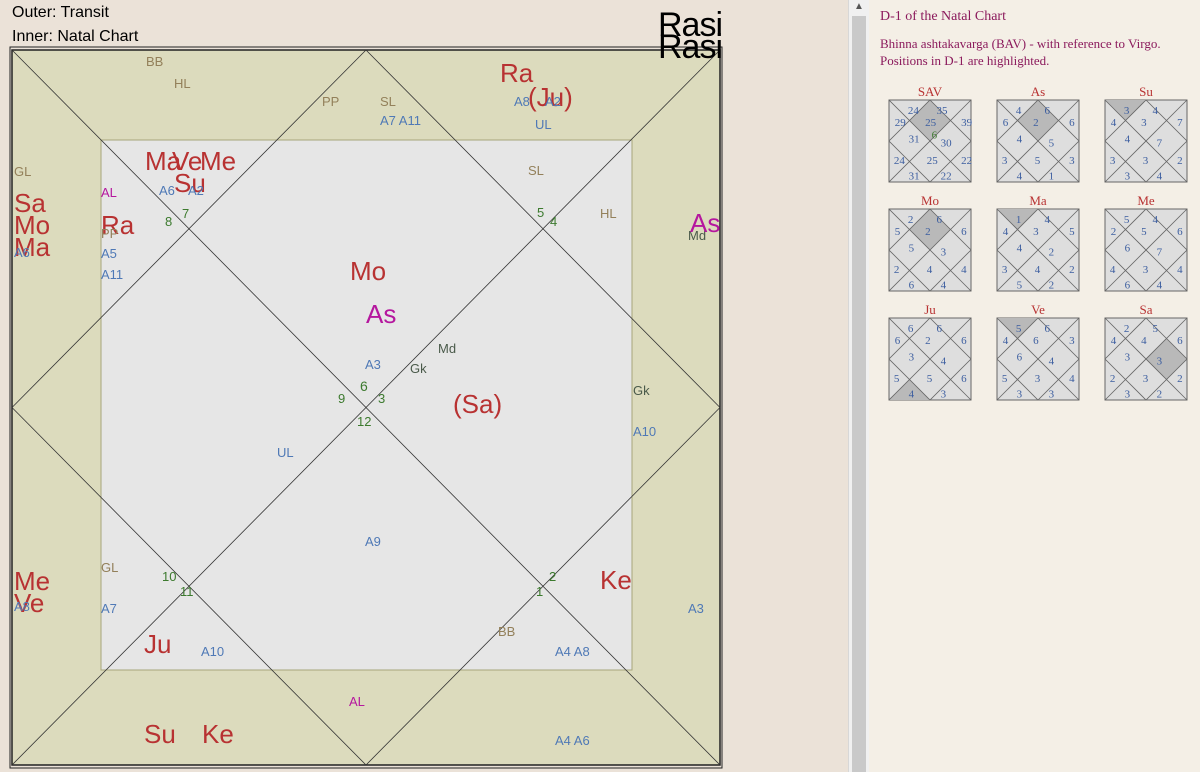  I want to click on chart-label: A10, so click(644, 431).